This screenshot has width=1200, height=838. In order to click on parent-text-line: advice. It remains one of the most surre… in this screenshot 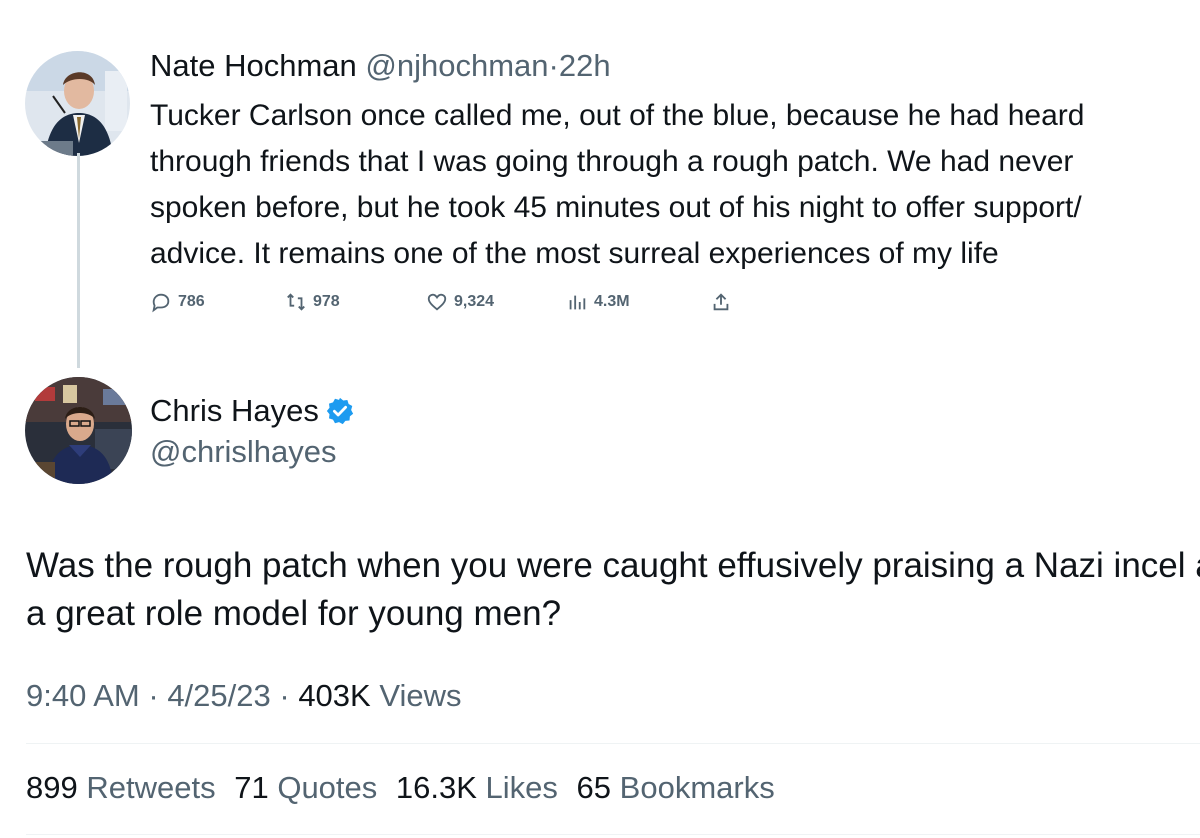, I will do `click(574, 253)`.